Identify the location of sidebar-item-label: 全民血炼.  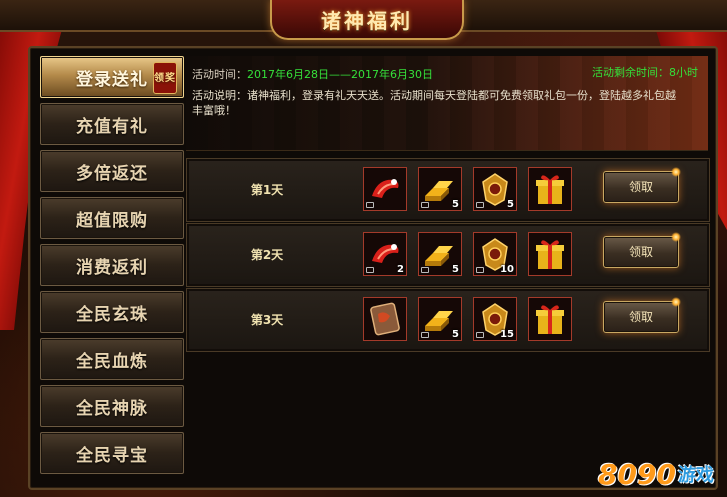
(112, 361).